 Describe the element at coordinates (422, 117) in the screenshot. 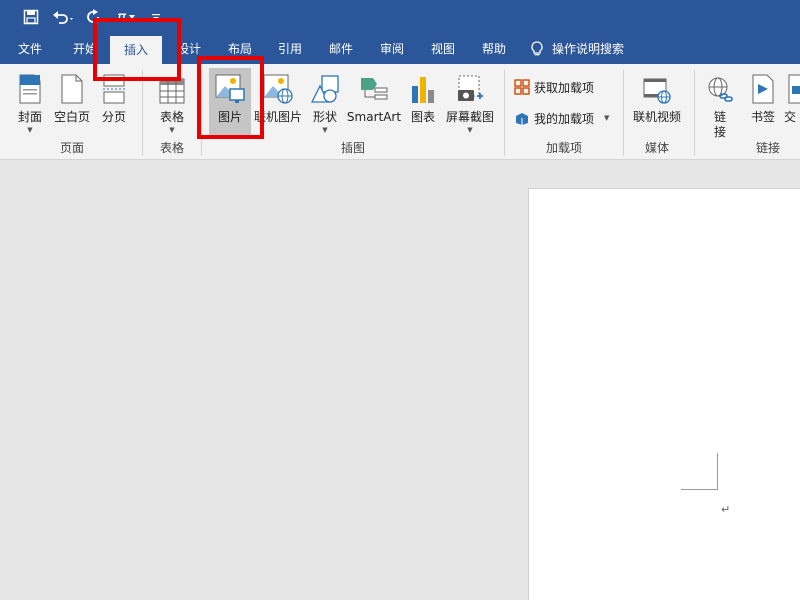

I see `chart-label: 图表` at that location.